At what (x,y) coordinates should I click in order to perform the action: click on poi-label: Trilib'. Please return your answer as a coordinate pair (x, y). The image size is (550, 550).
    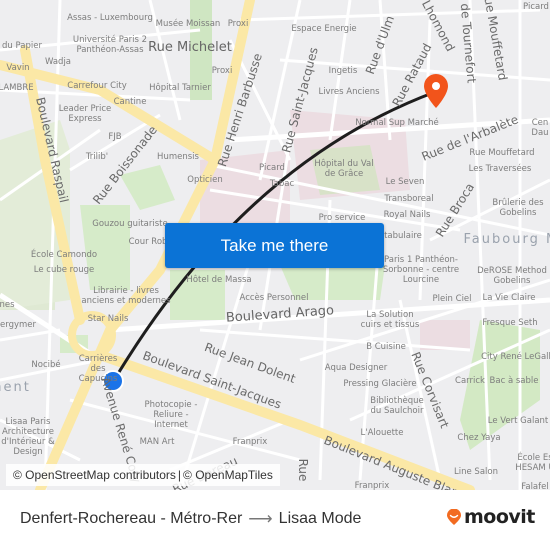
    Looking at the image, I should click on (97, 157).